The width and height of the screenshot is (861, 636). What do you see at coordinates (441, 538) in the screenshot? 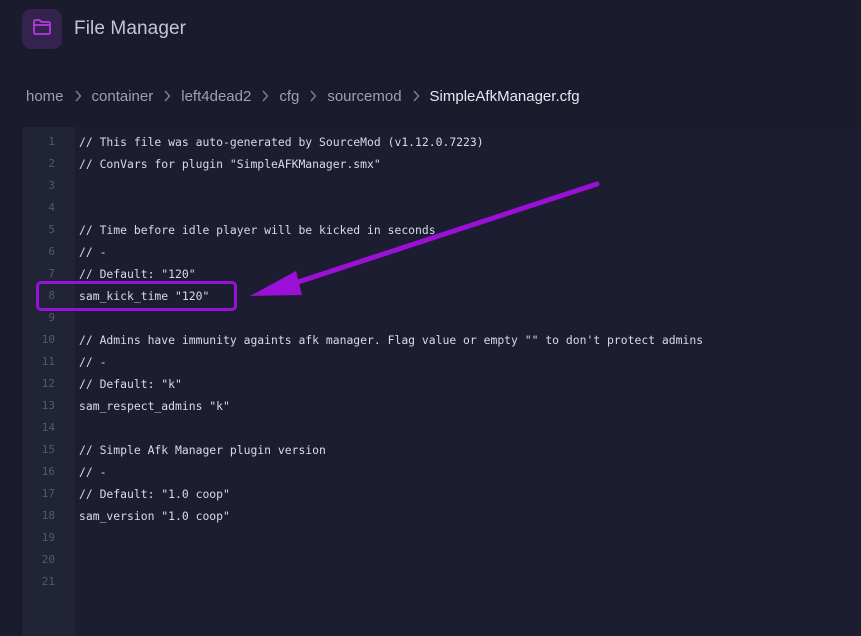
I see `code-line: 19` at bounding box center [441, 538].